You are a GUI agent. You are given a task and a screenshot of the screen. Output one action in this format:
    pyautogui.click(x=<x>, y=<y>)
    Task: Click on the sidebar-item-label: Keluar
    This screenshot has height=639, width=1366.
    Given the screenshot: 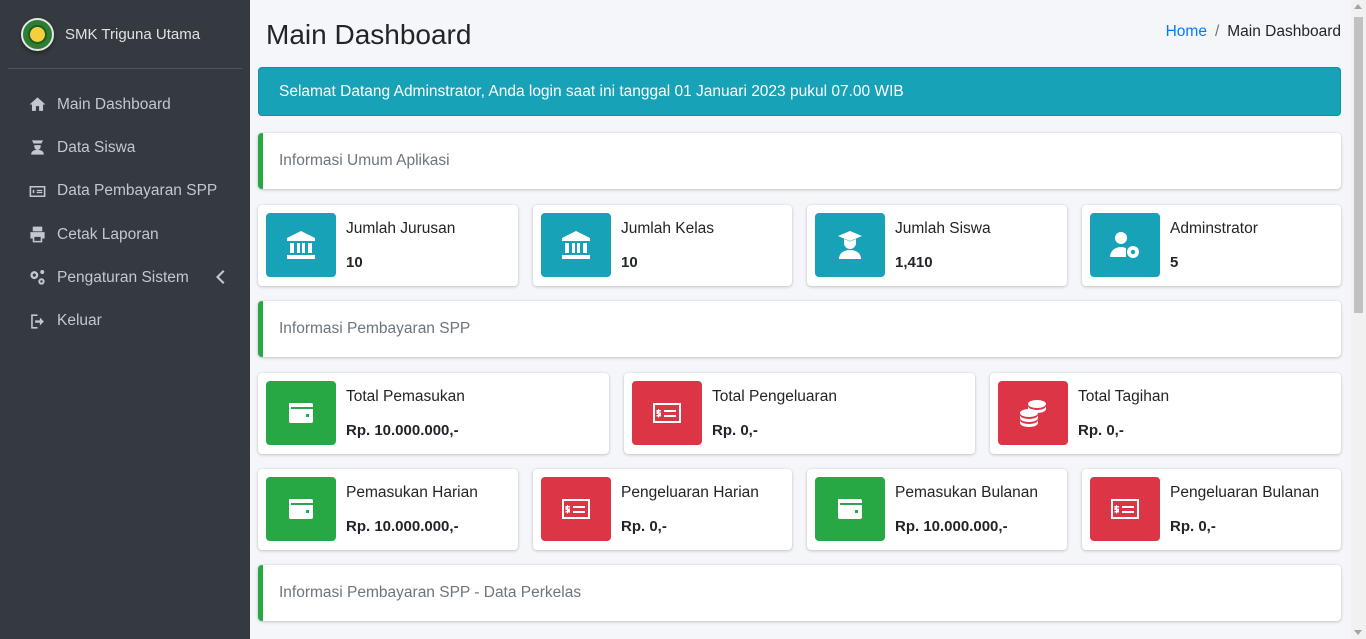 What is the action you would take?
    pyautogui.click(x=79, y=321)
    